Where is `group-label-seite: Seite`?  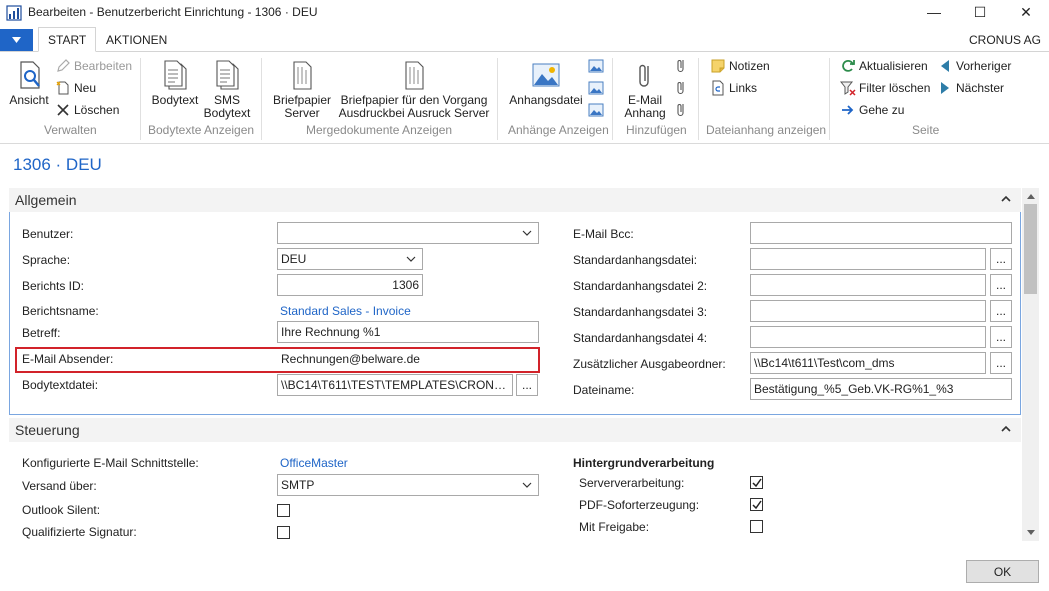 group-label-seite: Seite is located at coordinates (926, 130).